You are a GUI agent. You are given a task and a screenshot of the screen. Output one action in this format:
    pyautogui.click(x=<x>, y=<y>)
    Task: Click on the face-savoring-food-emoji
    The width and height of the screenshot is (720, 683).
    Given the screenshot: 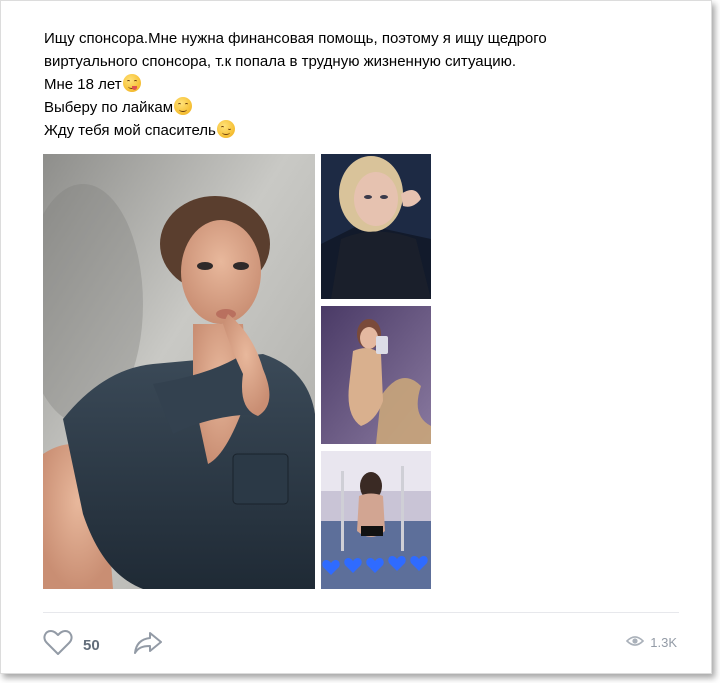 What is the action you would take?
    pyautogui.click(x=131, y=83)
    